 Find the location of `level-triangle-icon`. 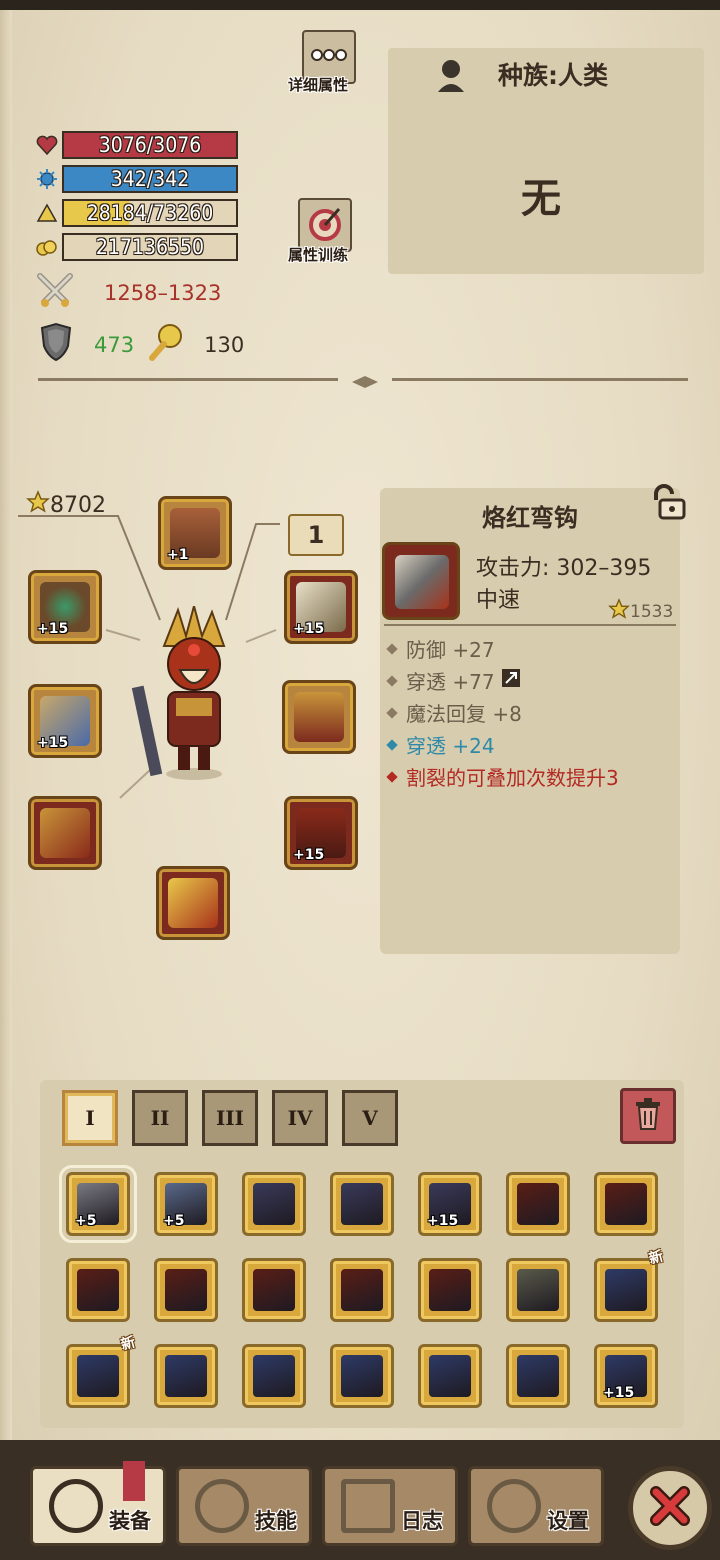

level-triangle-icon is located at coordinates (47, 213).